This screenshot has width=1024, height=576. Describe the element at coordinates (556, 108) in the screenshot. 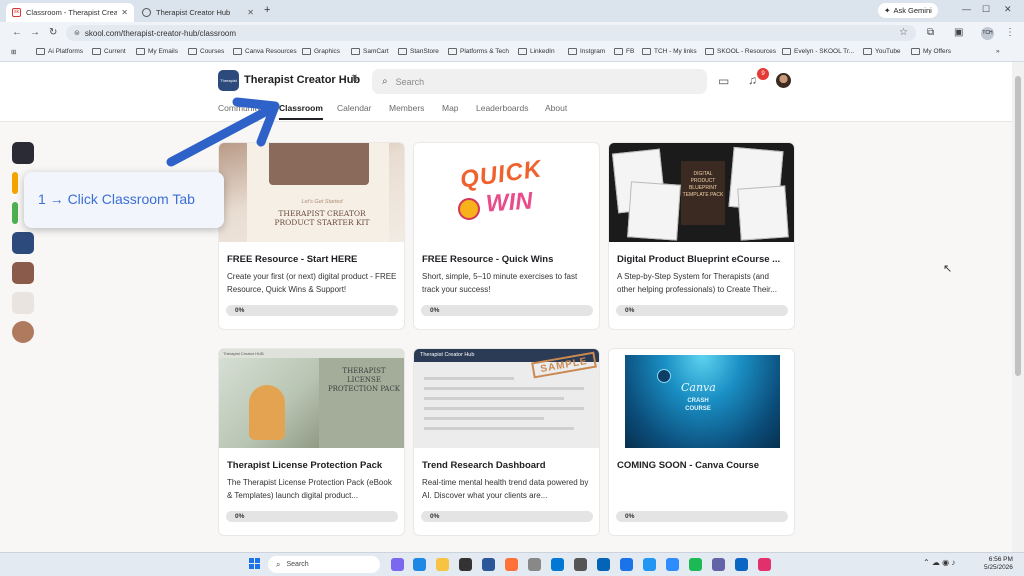

I see `tab-about: About` at that location.